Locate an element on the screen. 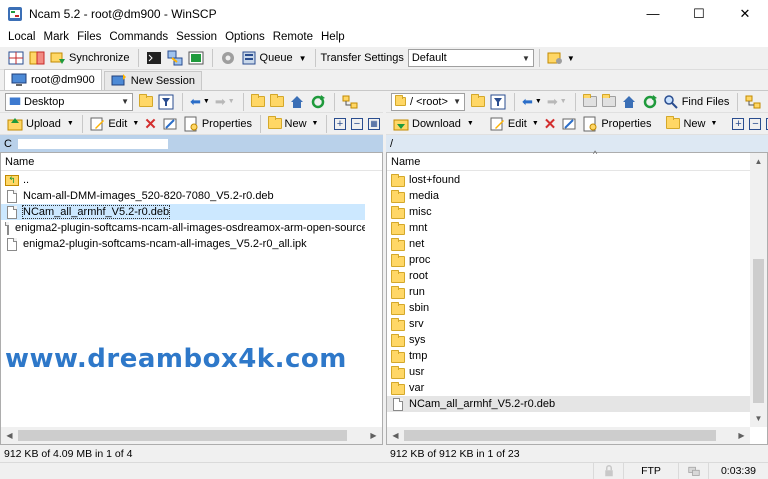  local-unselect-button: − is located at coordinates (357, 124).